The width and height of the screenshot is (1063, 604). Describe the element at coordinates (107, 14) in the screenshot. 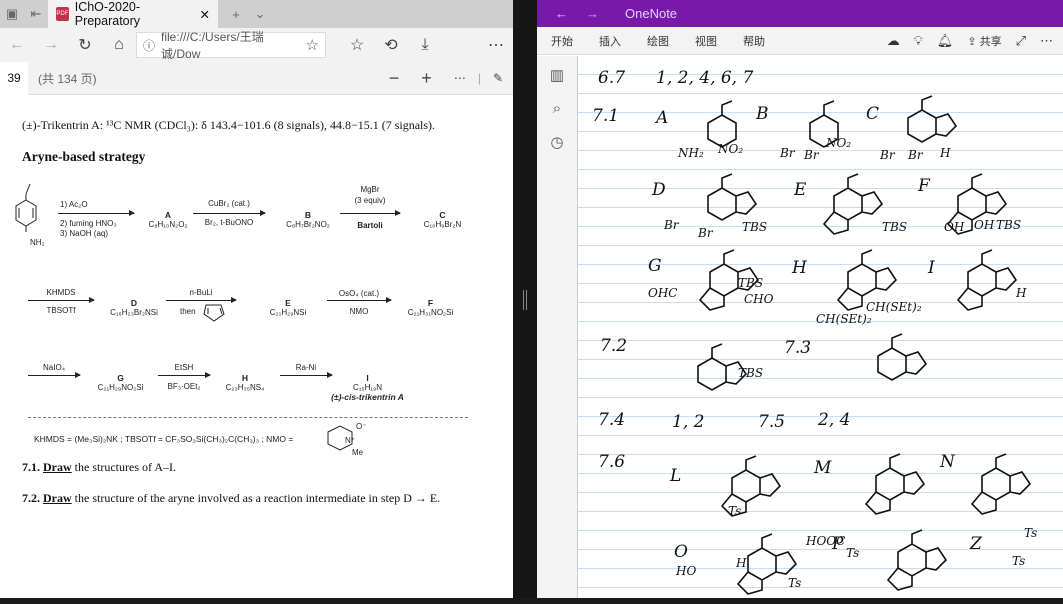

I see `tab-title: IChO-2020-Preparatory` at that location.